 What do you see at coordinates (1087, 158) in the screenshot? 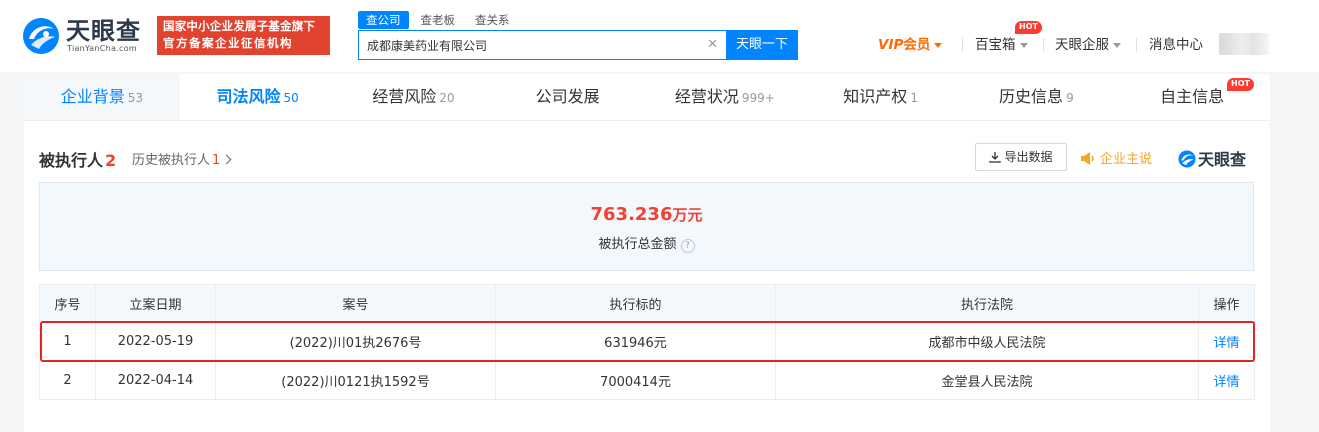
I see `megaphone-icon` at bounding box center [1087, 158].